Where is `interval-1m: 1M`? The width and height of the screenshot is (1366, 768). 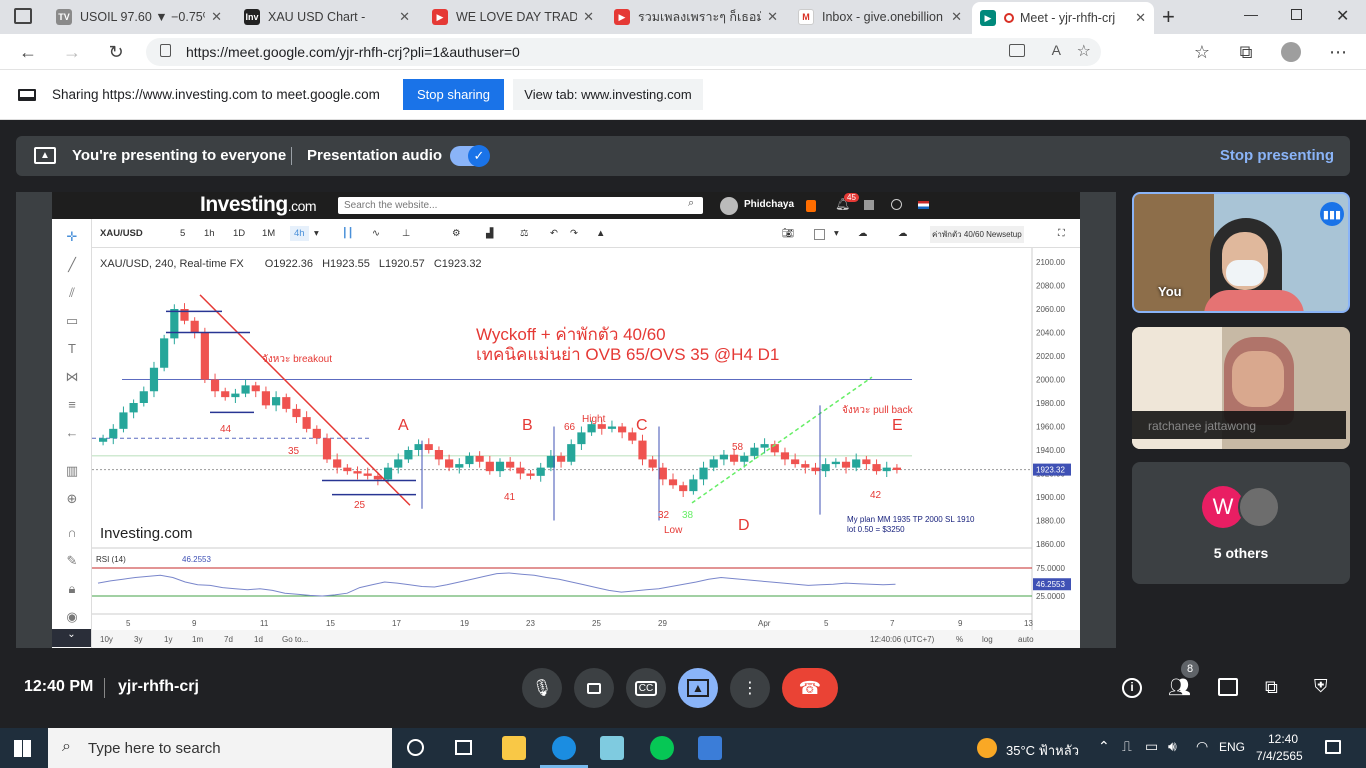
interval-1m: 1M is located at coordinates (268, 233).